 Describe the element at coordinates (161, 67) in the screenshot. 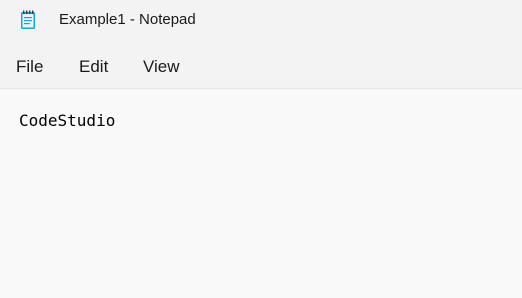

I see `menu-view: View` at that location.